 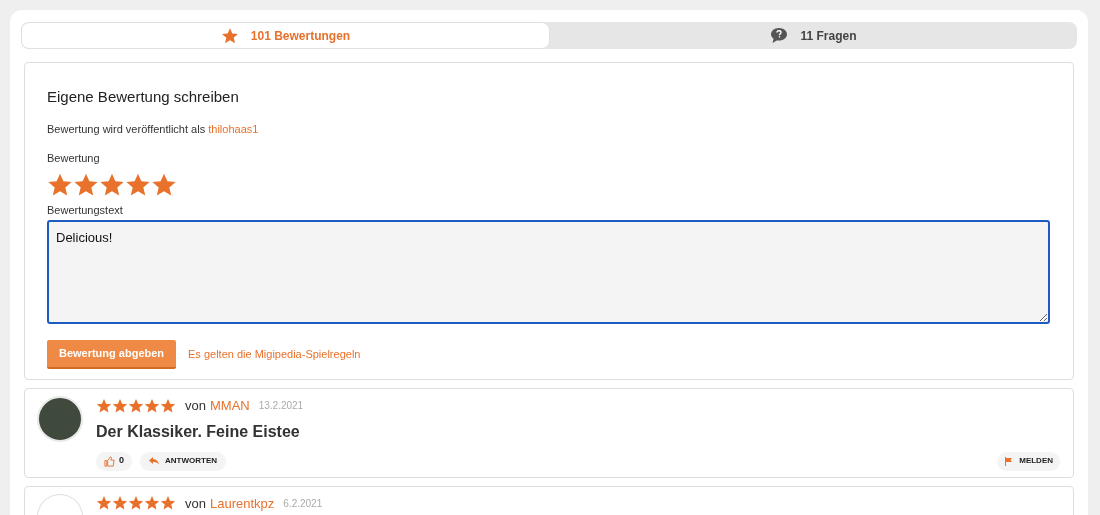 I want to click on text-label: Bewertungstext, so click(x=85, y=210).